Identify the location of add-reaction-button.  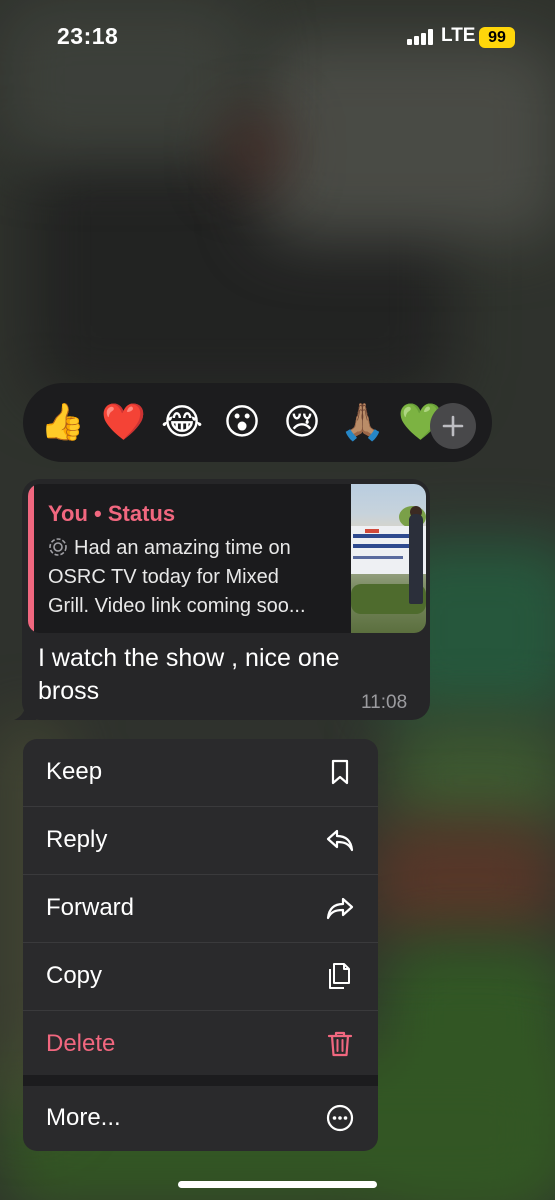
(453, 426).